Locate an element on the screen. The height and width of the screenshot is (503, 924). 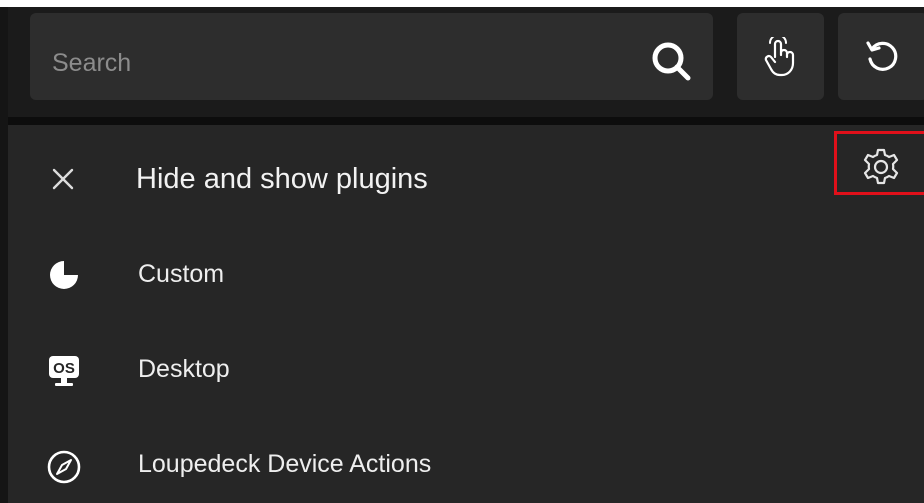
divider is located at coordinates (466, 121).